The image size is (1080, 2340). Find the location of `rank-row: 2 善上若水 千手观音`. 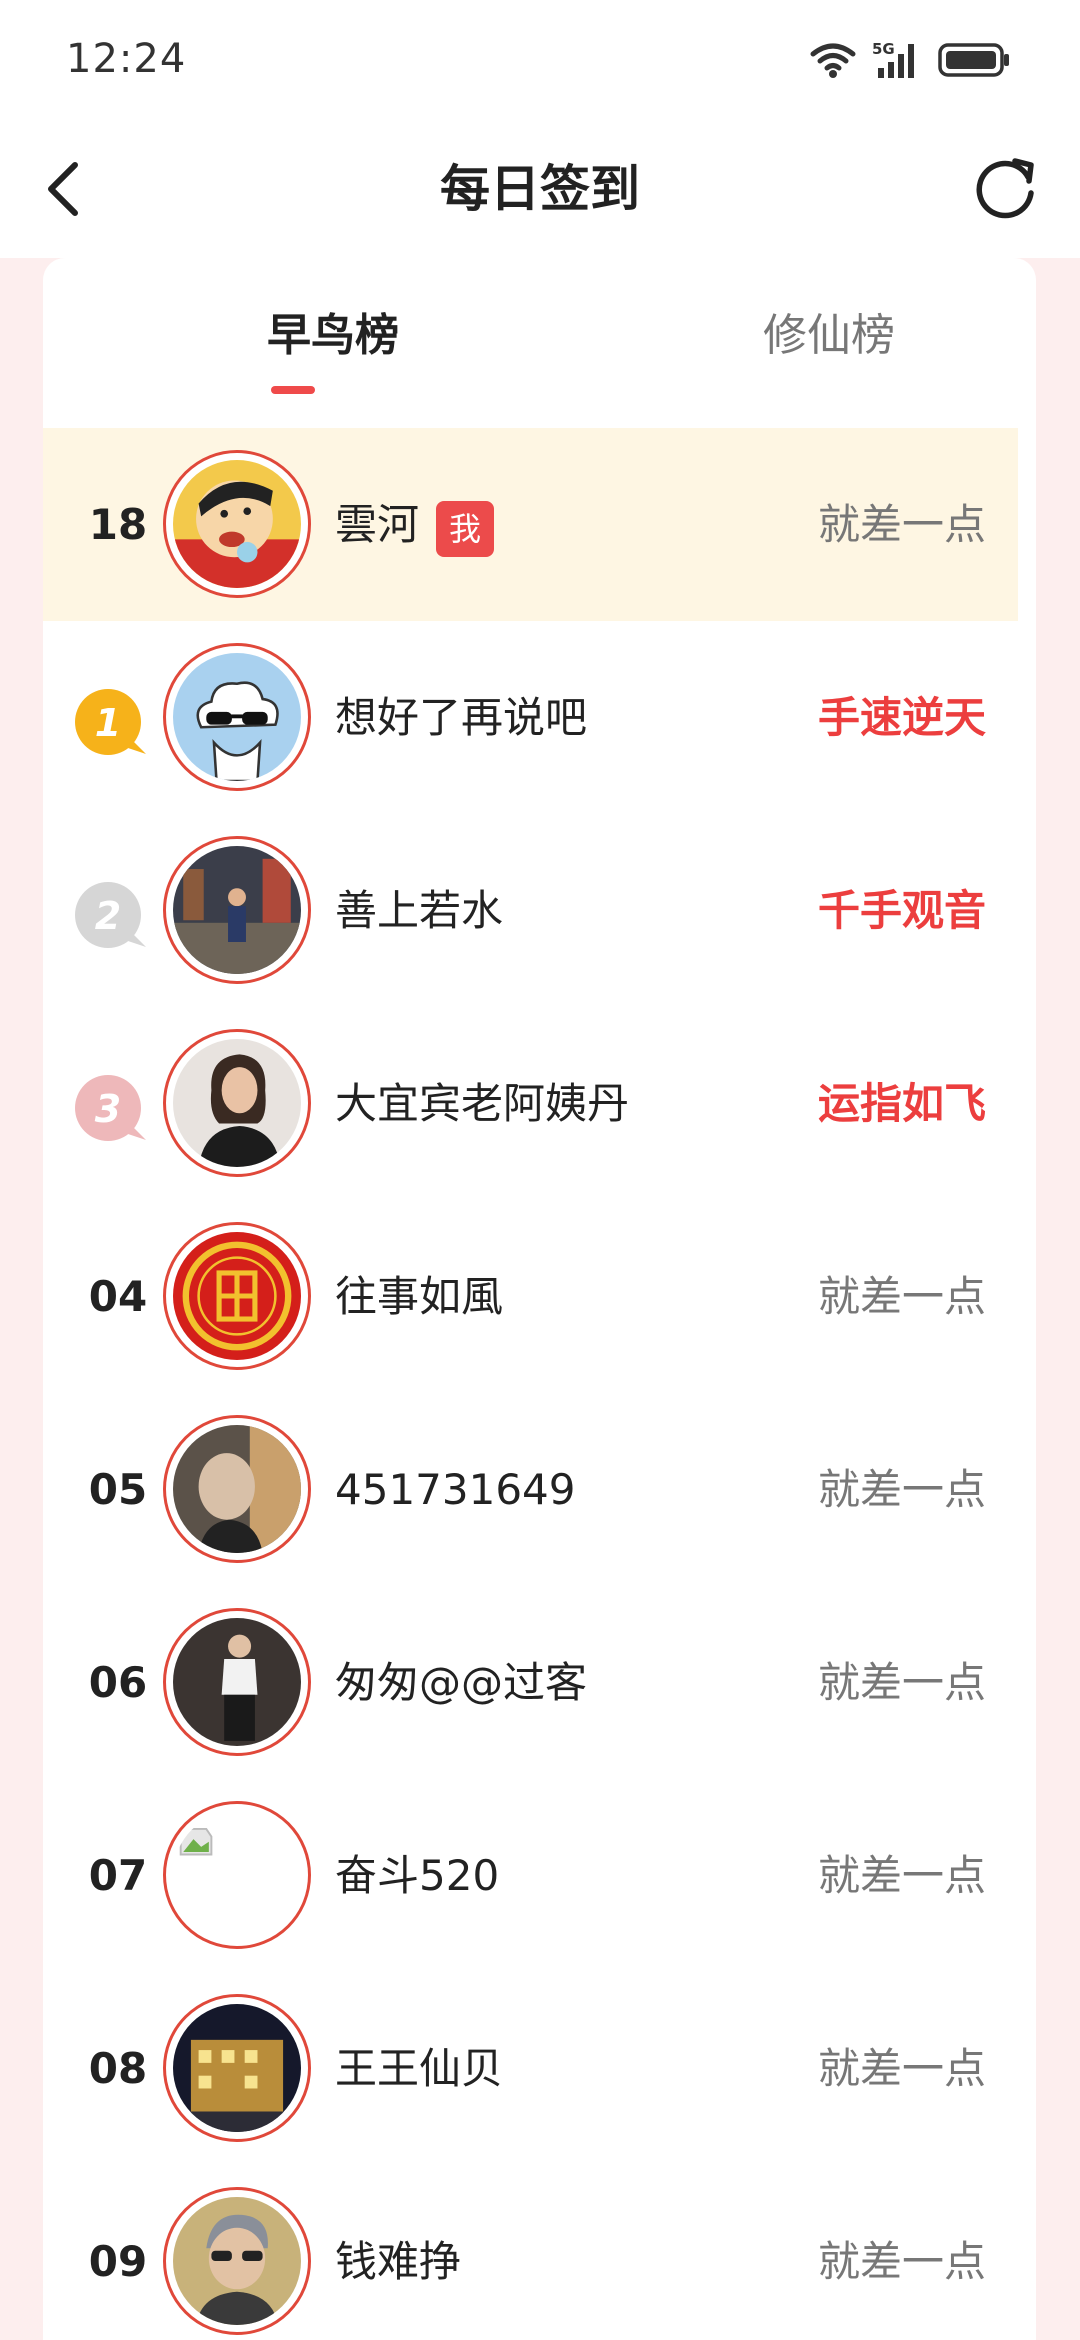

rank-row: 2 善上若水 千手观音 is located at coordinates (530, 910).